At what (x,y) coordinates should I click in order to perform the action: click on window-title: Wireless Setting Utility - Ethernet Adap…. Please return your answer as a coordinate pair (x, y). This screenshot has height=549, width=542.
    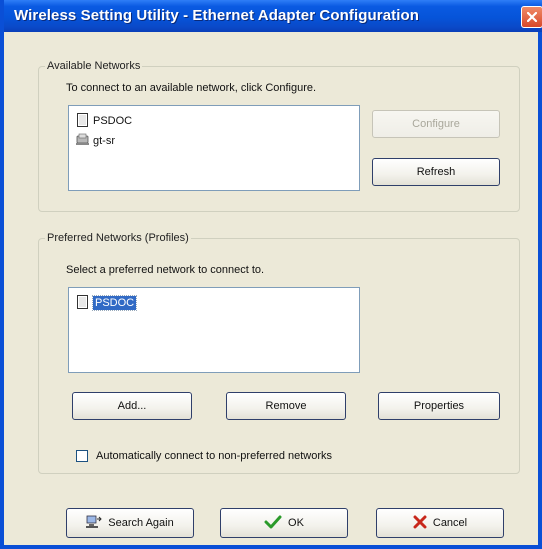
    Looking at the image, I should click on (217, 15).